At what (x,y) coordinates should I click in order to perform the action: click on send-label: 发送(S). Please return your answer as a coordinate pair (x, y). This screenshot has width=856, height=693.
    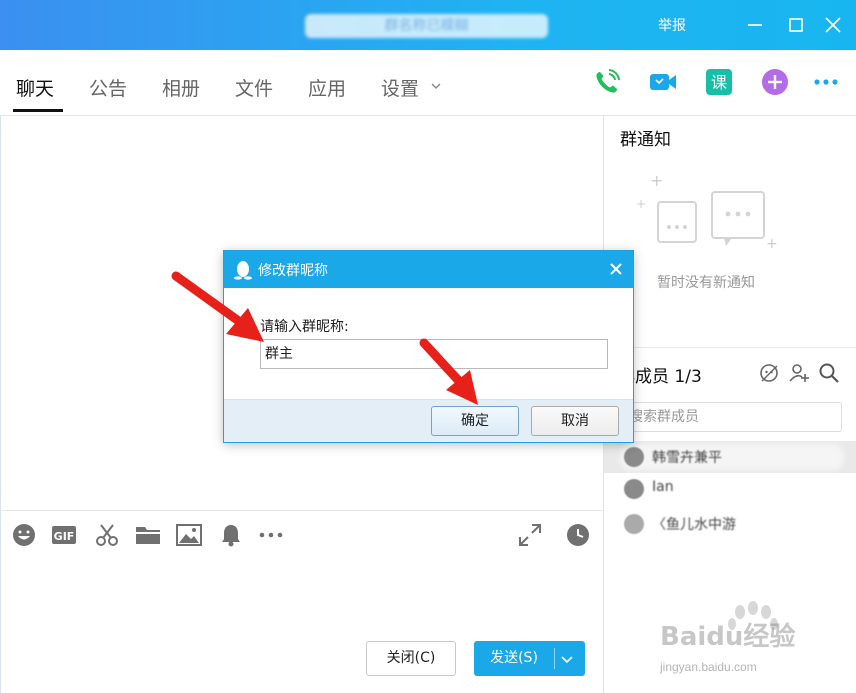
    Looking at the image, I should click on (514, 658).